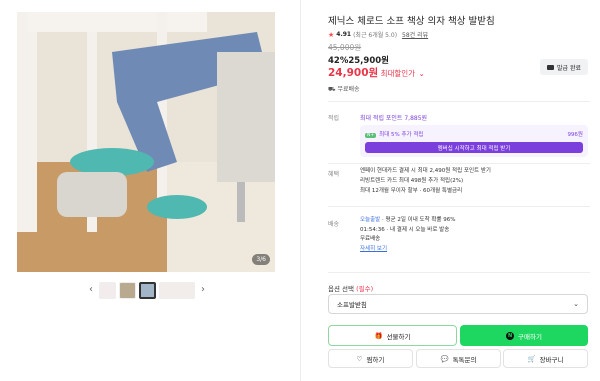  Describe the element at coordinates (415, 34) in the screenshot. I see `review-link: 58건 리뷰` at that location.